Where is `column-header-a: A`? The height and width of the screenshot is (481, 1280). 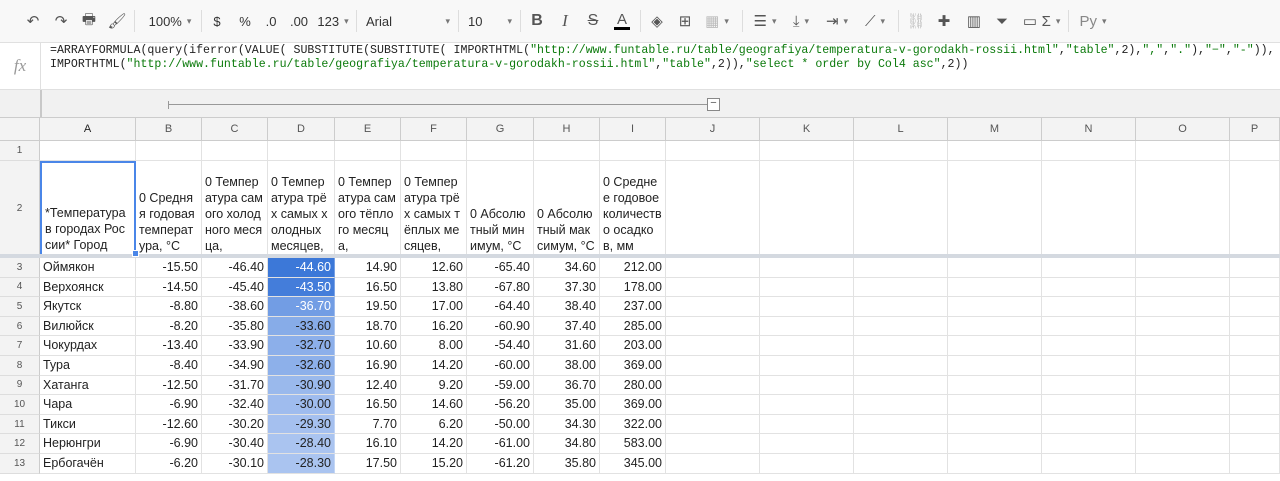 column-header-a: A is located at coordinates (88, 129).